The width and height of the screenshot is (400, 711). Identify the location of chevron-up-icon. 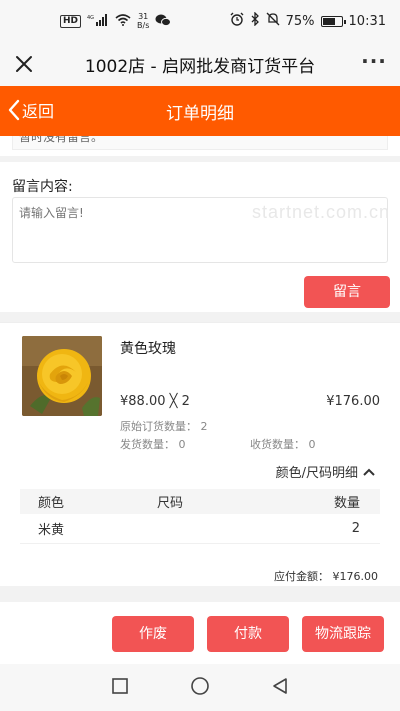
(369, 472).